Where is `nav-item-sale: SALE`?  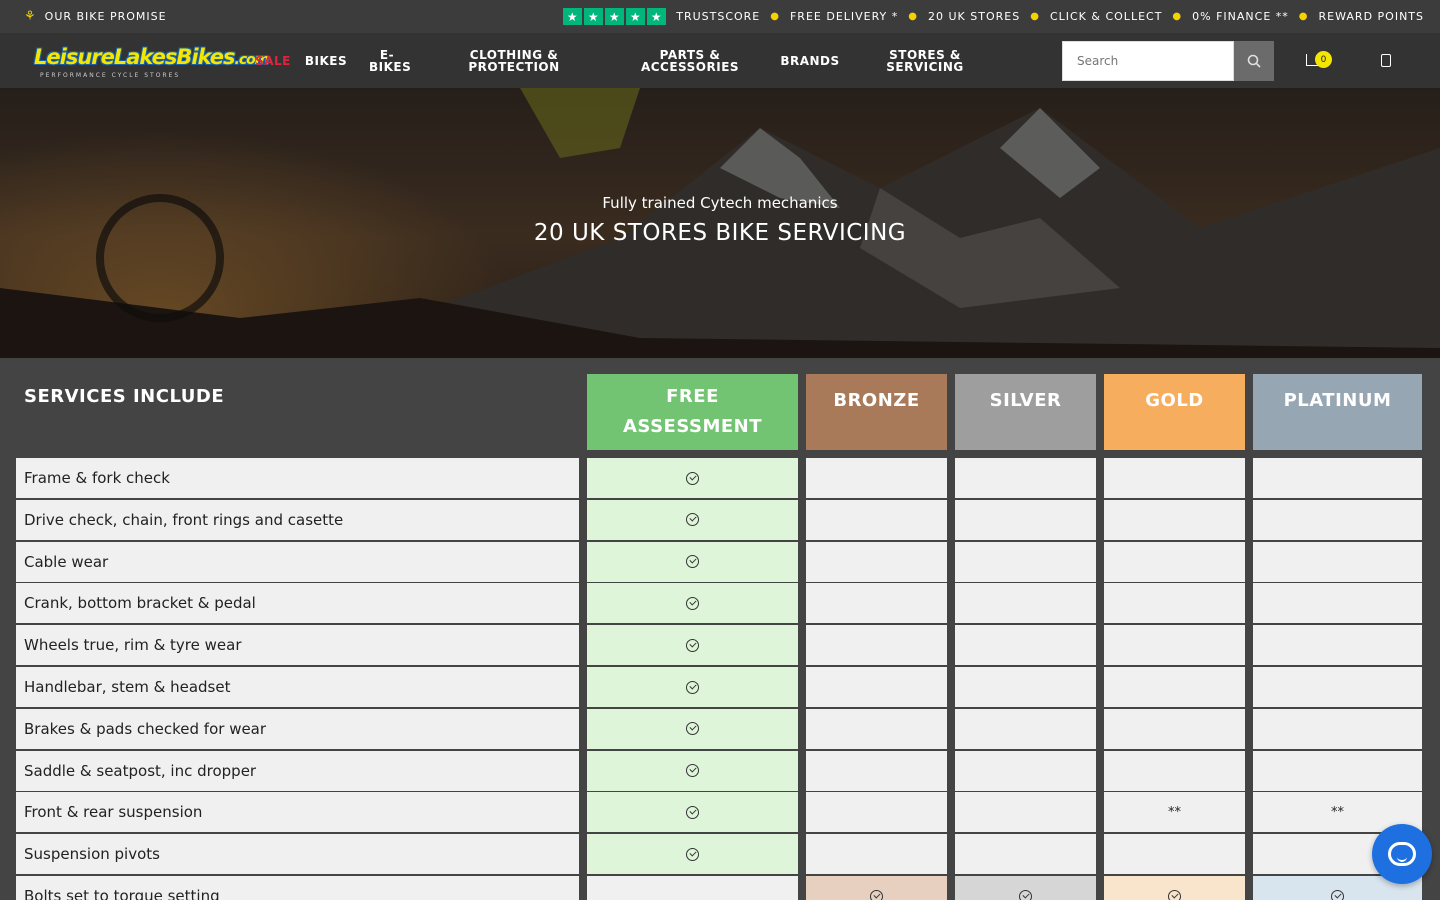
nav-item-sale: SALE is located at coordinates (273, 60).